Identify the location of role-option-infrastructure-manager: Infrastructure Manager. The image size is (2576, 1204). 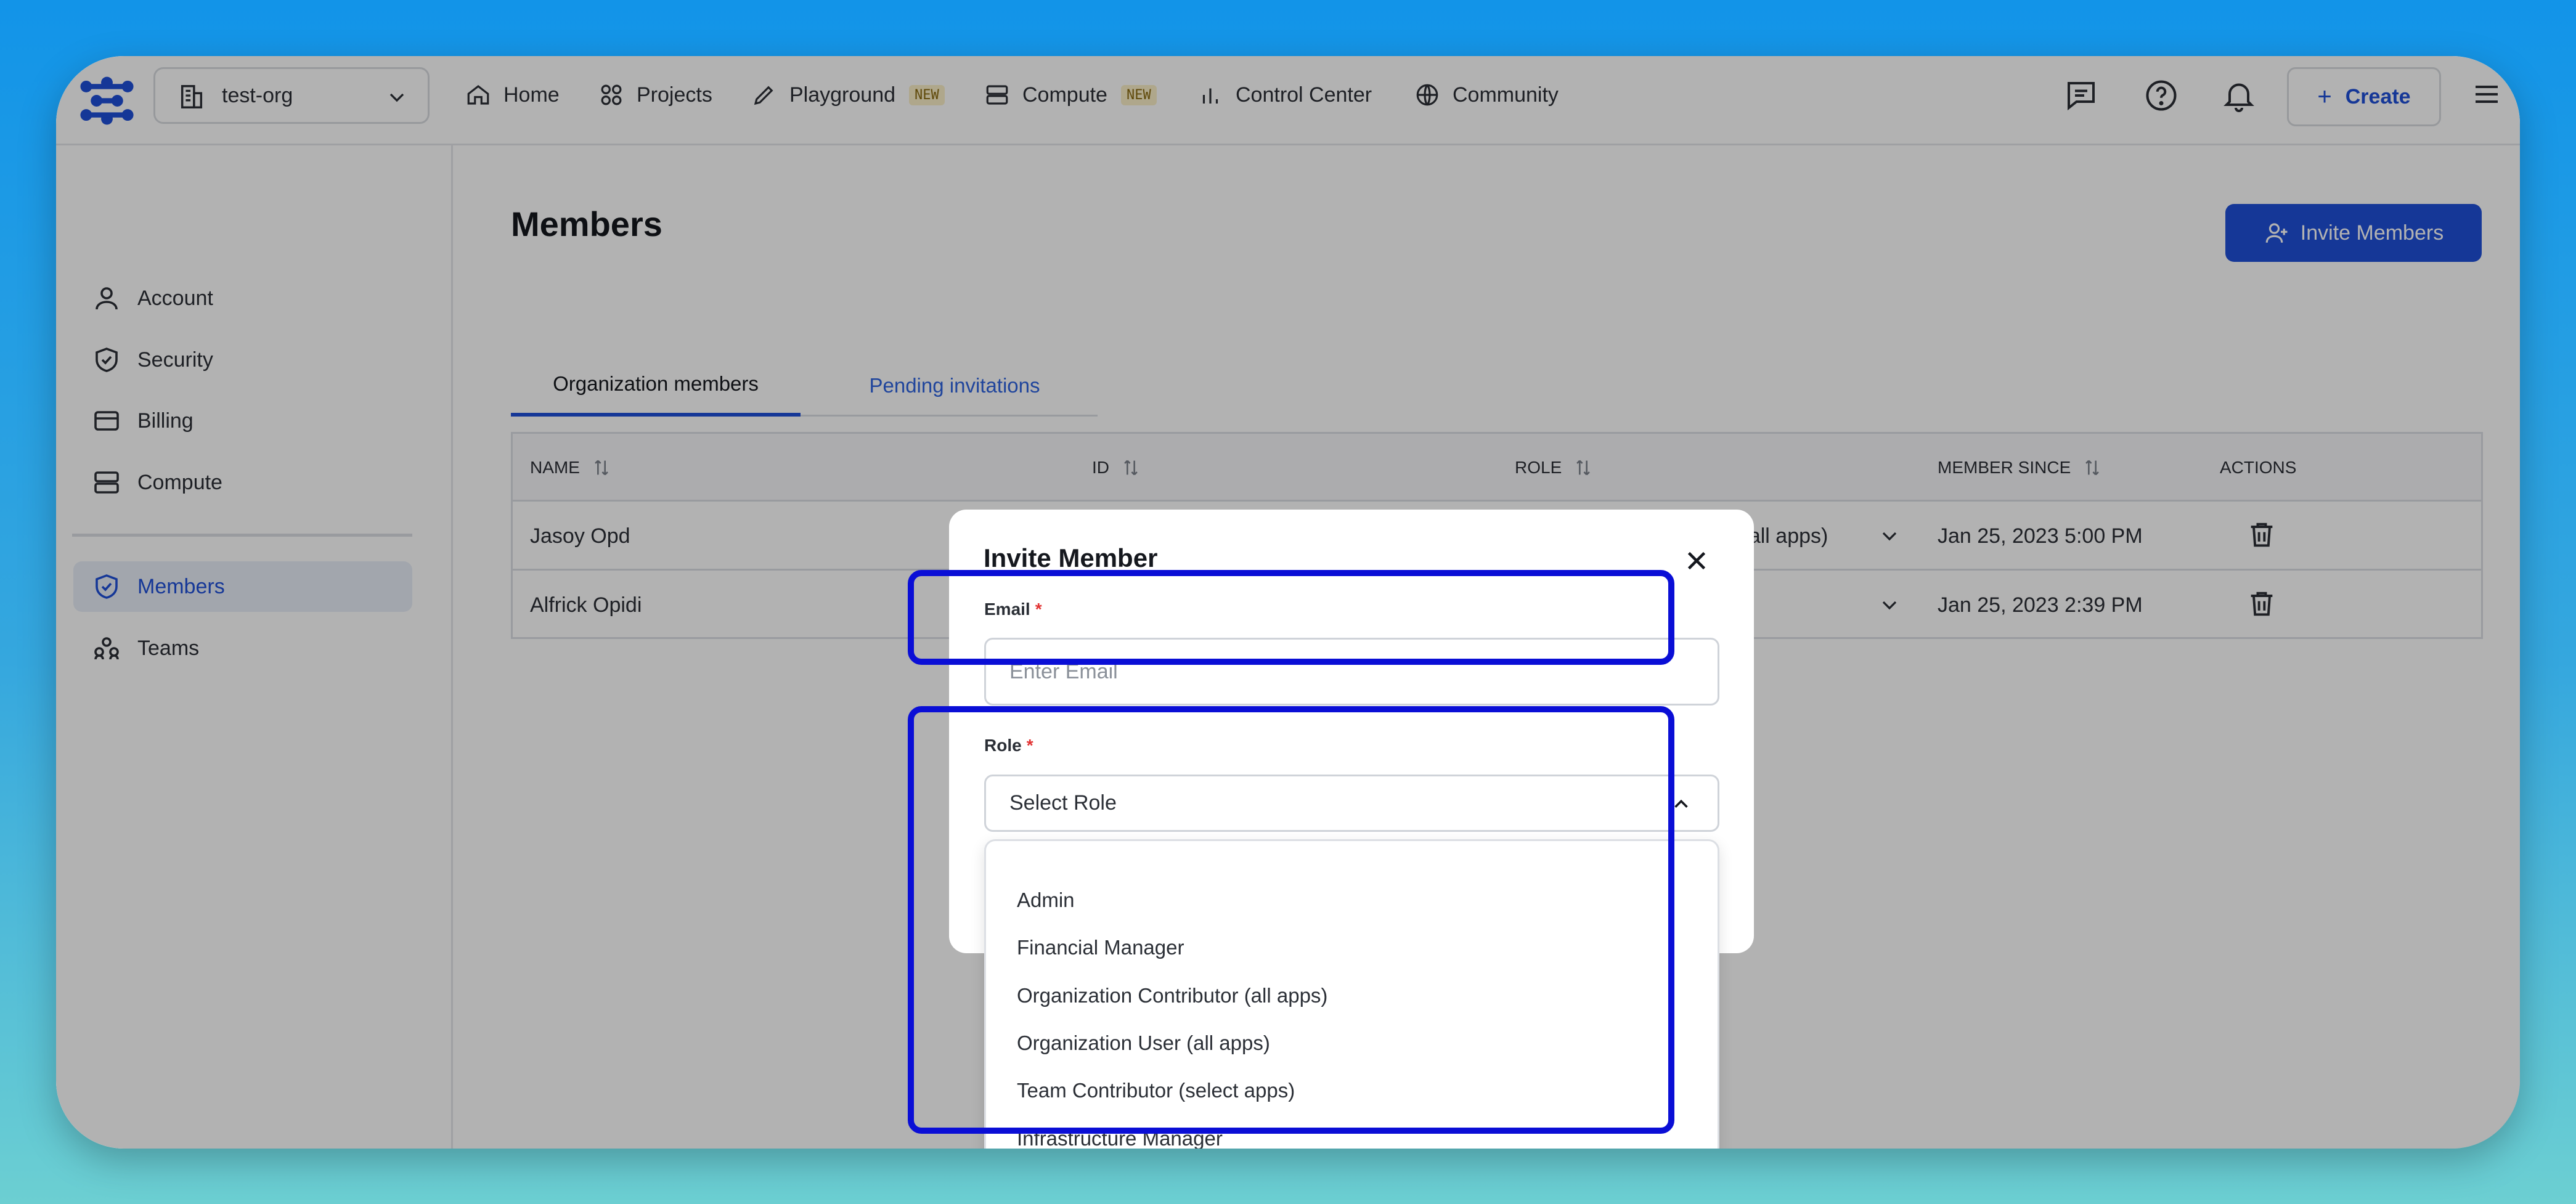
(1120, 1133).